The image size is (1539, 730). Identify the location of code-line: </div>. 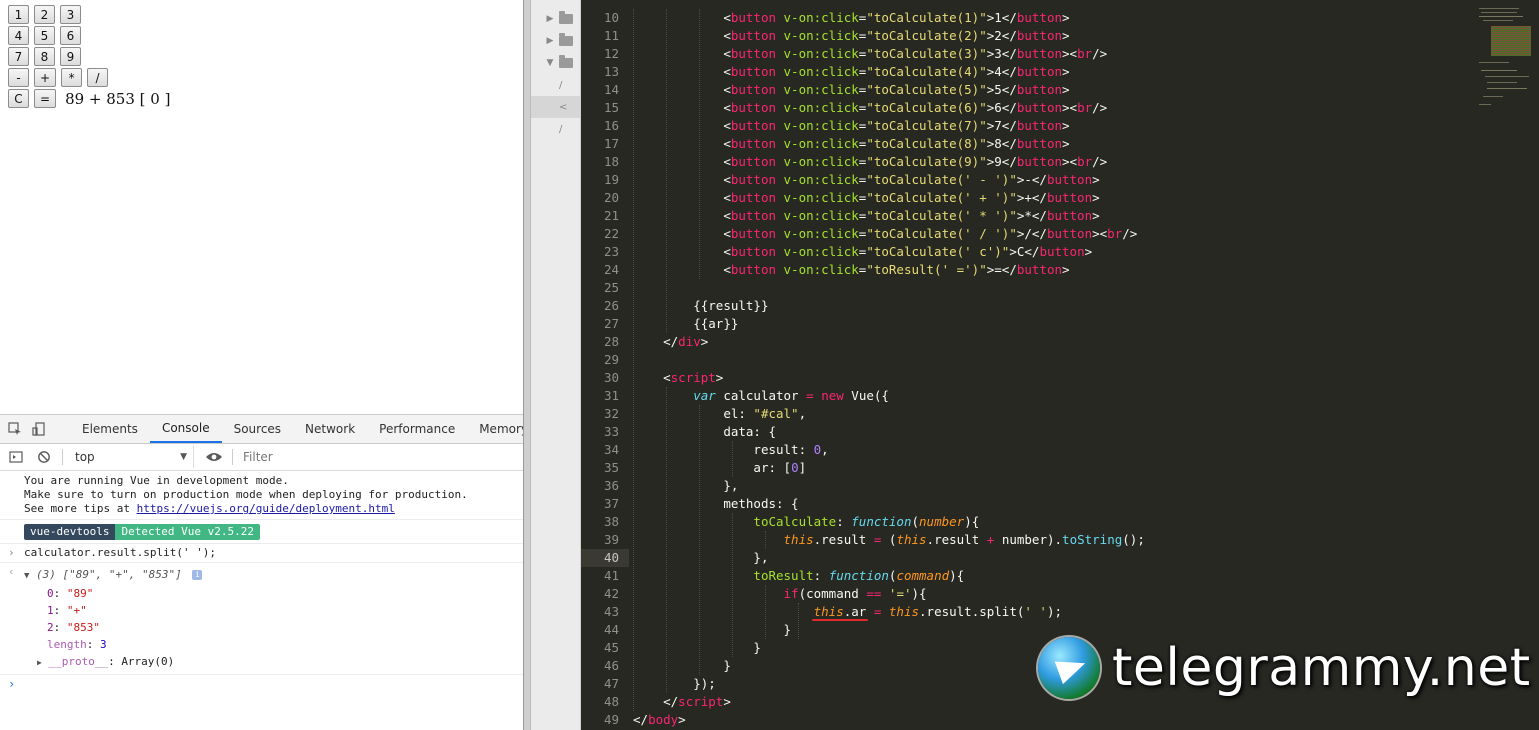
(686, 341).